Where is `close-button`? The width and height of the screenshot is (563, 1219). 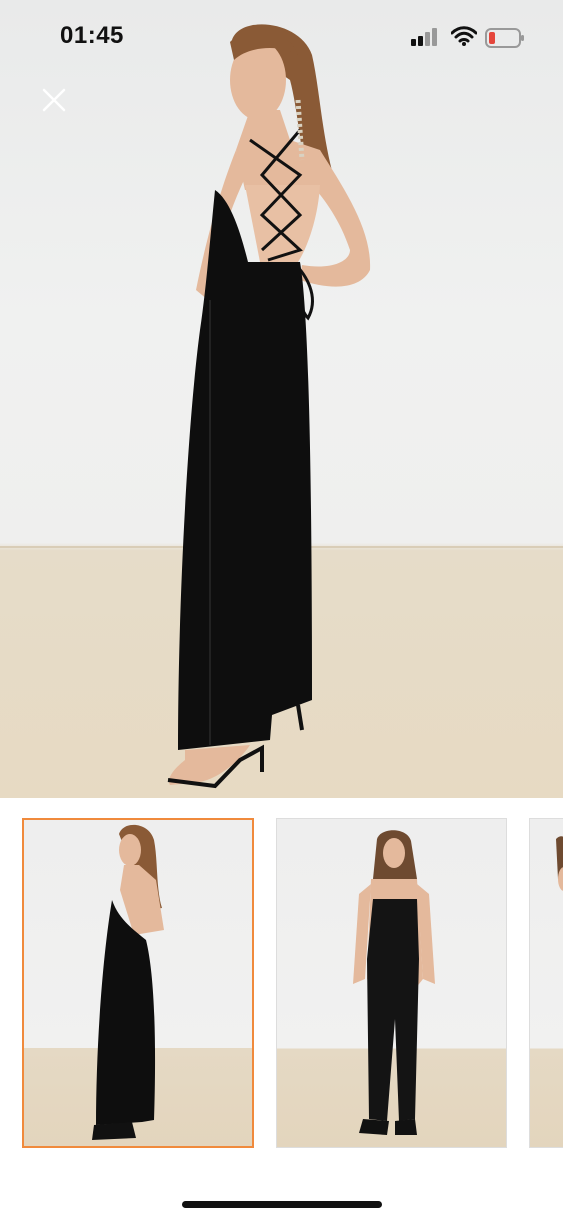 close-button is located at coordinates (54, 100).